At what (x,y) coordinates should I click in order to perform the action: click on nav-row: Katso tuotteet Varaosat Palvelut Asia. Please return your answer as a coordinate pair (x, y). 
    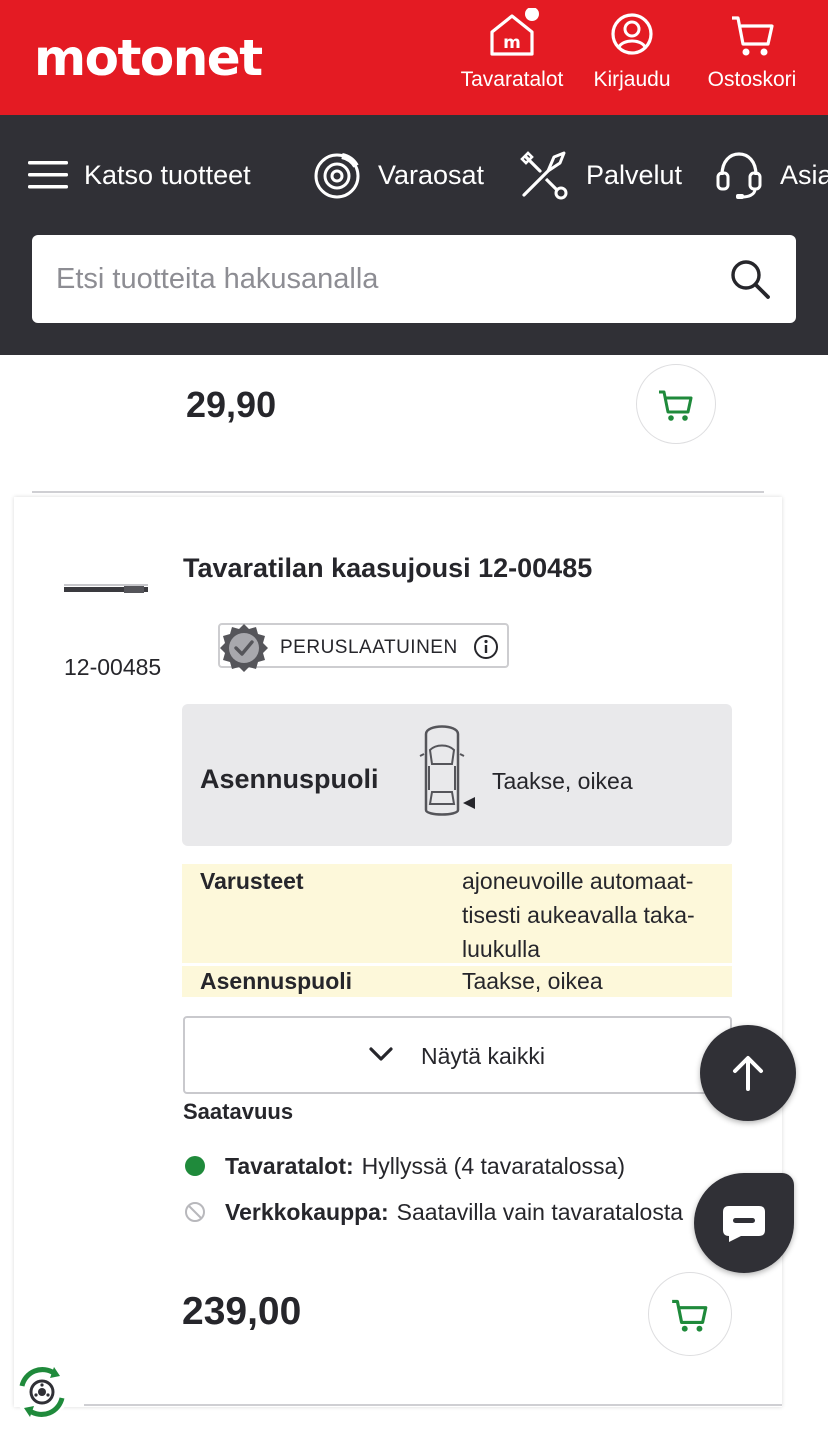
    Looking at the image, I should click on (414, 175).